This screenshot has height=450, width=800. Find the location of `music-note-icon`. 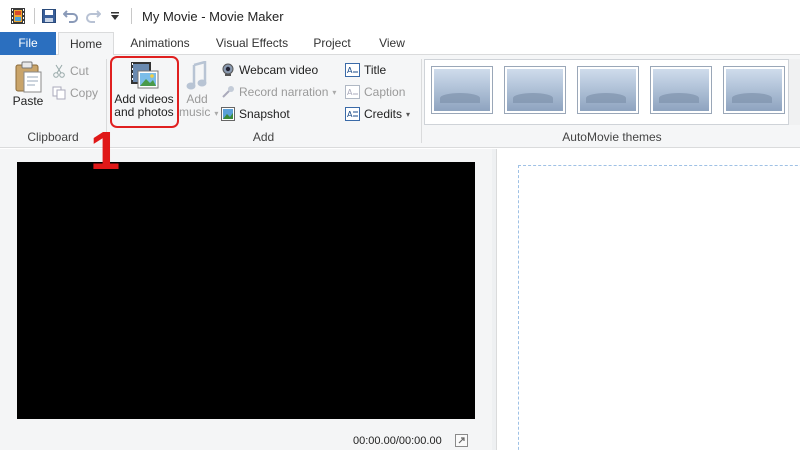

music-note-icon is located at coordinates (196, 75).